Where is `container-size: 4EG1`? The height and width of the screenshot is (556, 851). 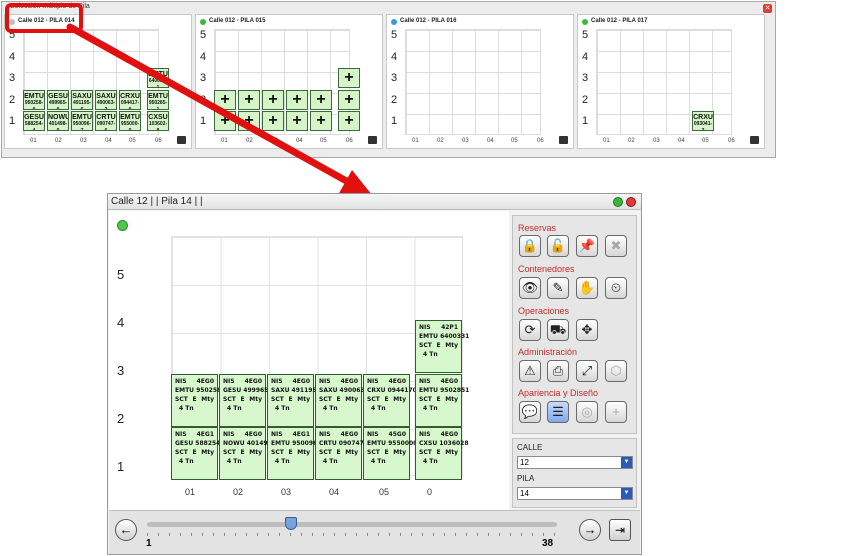
container-size: 4EG1 is located at coordinates (205, 434).